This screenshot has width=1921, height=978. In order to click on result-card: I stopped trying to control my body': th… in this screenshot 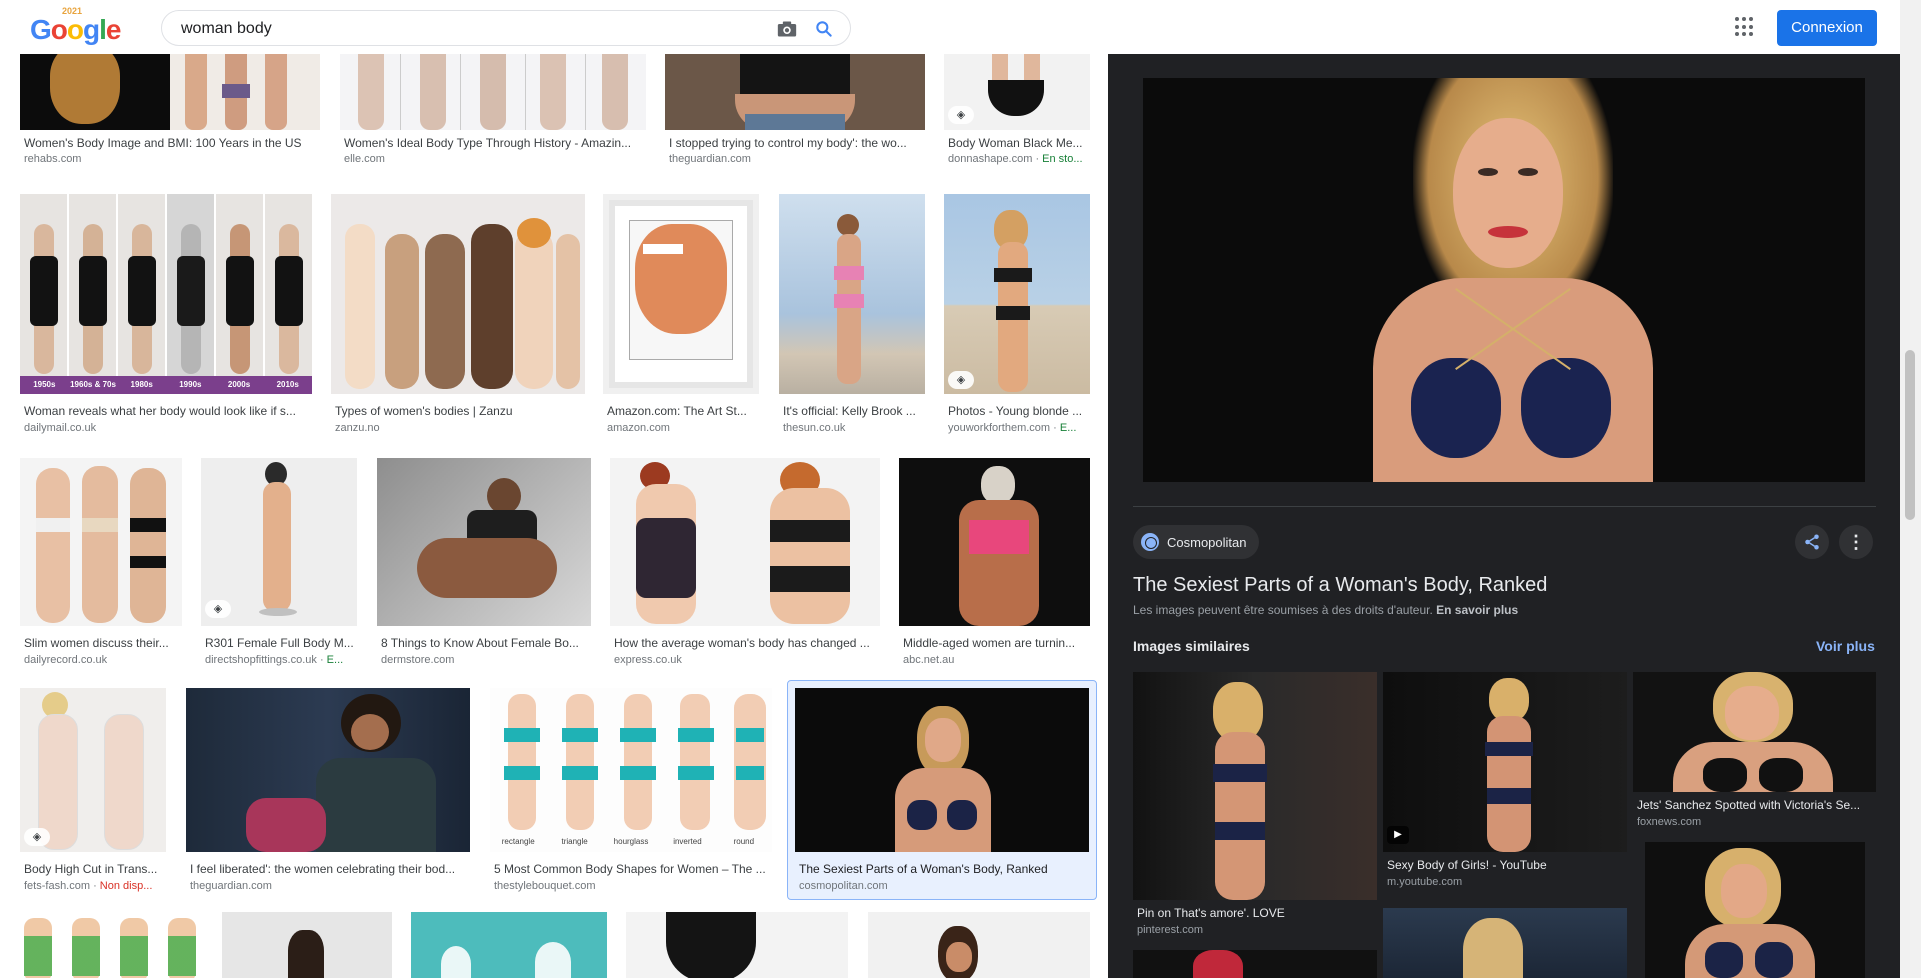, I will do `click(795, 114)`.